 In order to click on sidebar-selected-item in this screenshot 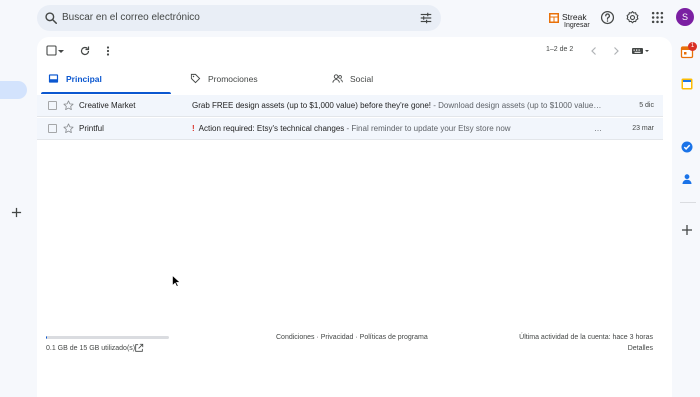, I will do `click(13, 90)`.